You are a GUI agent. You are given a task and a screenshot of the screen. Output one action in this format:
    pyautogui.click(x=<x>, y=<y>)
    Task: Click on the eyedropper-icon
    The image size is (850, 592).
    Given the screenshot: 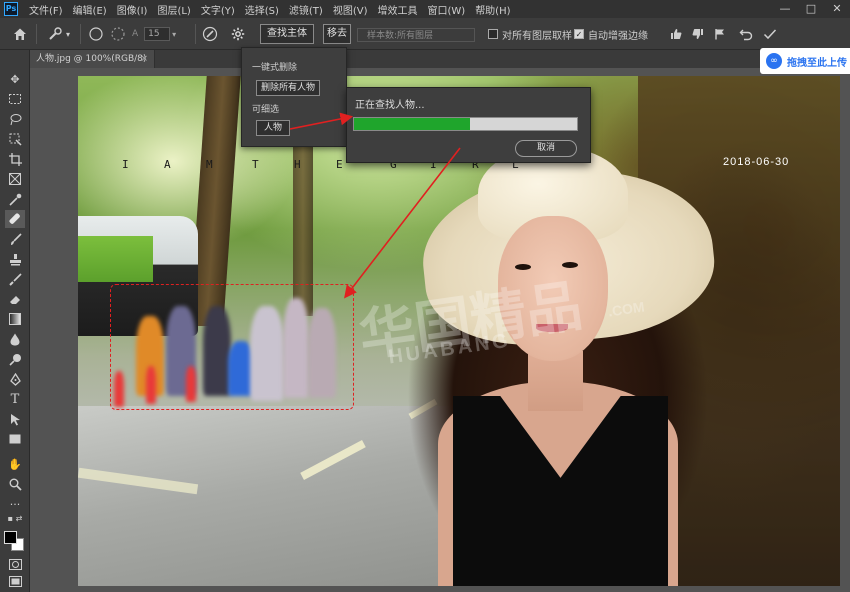 What is the action you would take?
    pyautogui.click(x=14, y=199)
    